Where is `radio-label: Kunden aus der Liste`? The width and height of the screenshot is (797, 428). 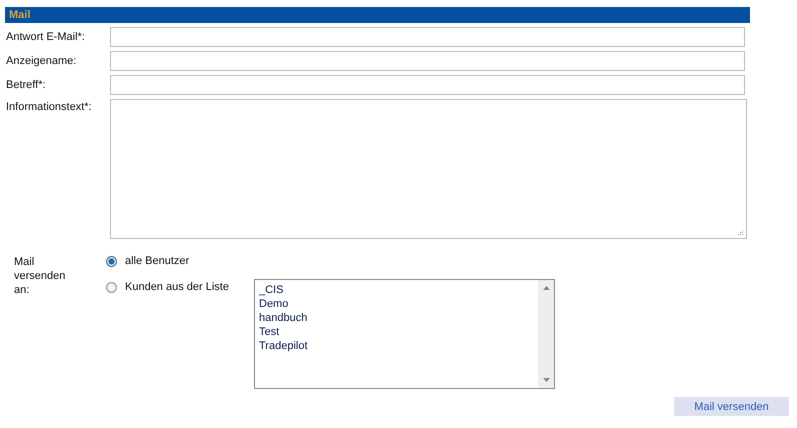
radio-label: Kunden aus der Liste is located at coordinates (186, 286).